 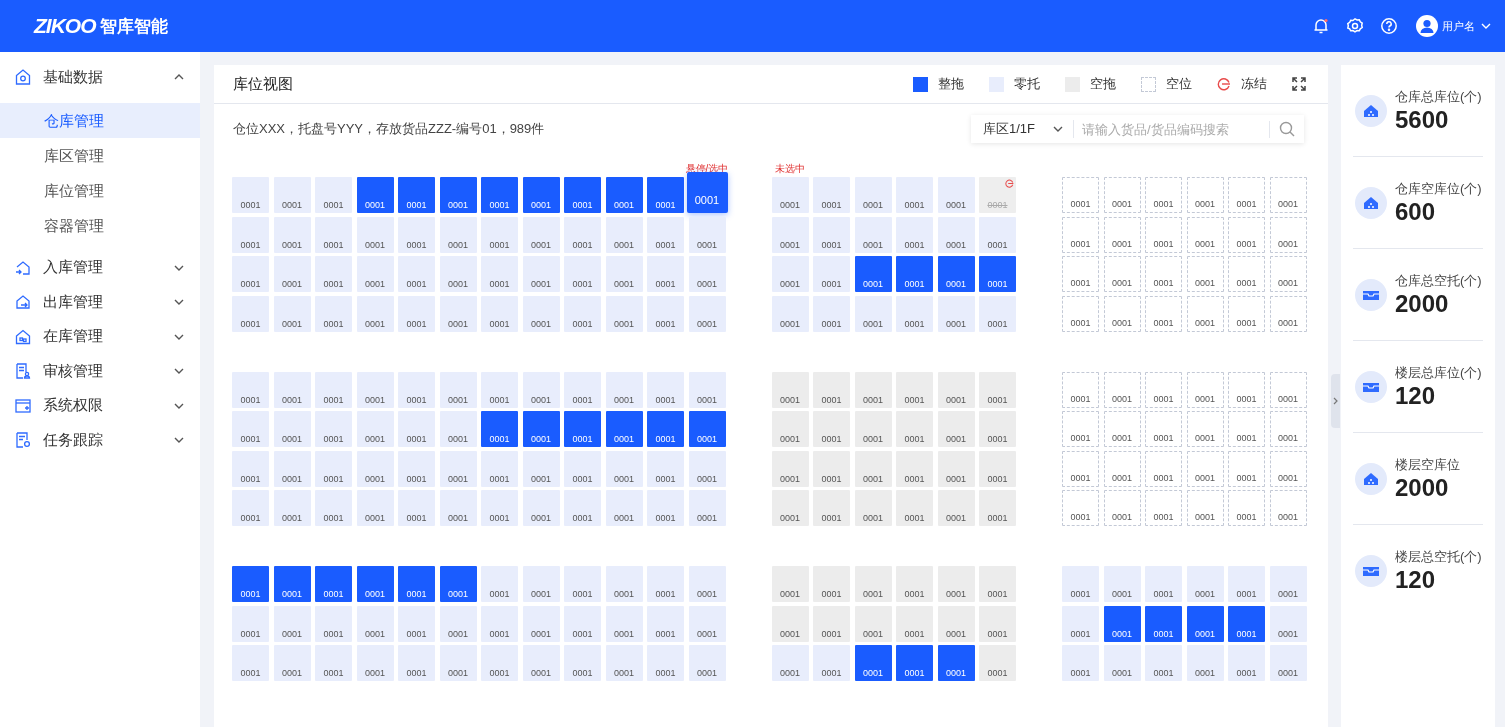 I want to click on fullscreen-icon, so click(x=1299, y=84).